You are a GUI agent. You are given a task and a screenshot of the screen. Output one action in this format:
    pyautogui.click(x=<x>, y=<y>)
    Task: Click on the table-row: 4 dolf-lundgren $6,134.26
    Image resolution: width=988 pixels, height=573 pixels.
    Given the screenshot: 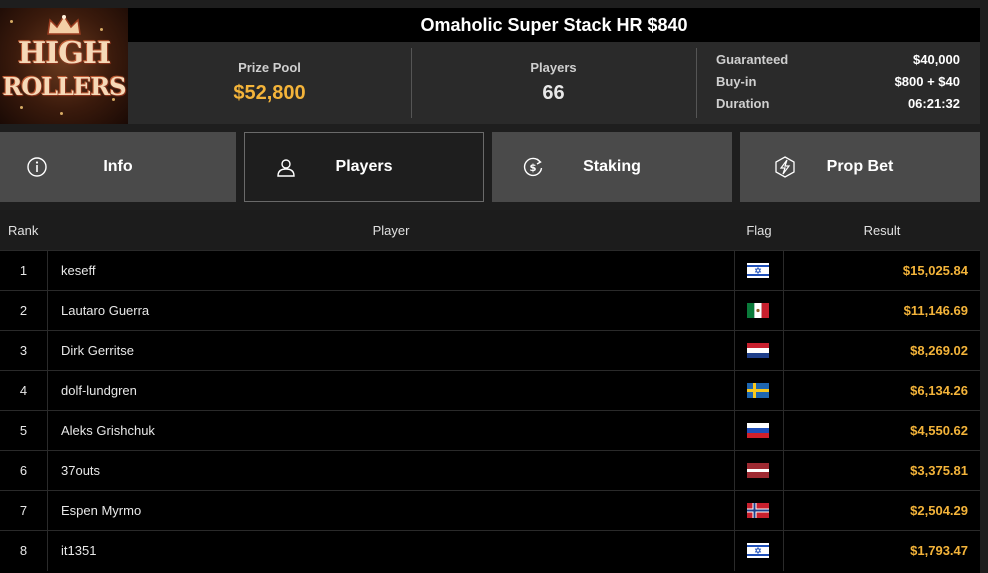 What is the action you would take?
    pyautogui.click(x=490, y=390)
    